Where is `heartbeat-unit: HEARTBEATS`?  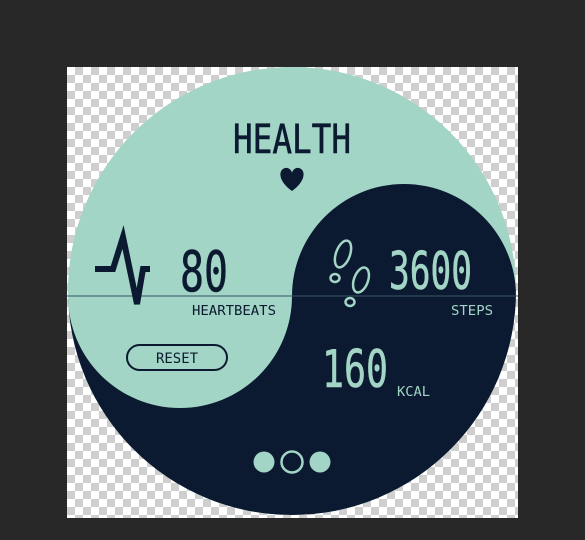 heartbeat-unit: HEARTBEATS is located at coordinates (234, 311).